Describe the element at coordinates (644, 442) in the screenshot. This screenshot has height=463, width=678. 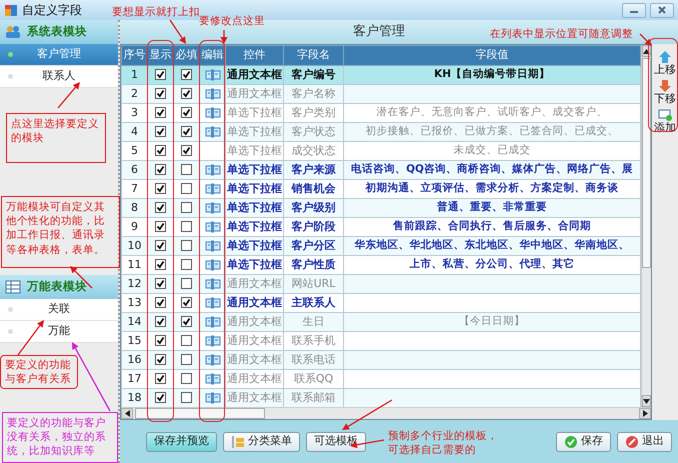
I see `exit-button: 退出` at that location.